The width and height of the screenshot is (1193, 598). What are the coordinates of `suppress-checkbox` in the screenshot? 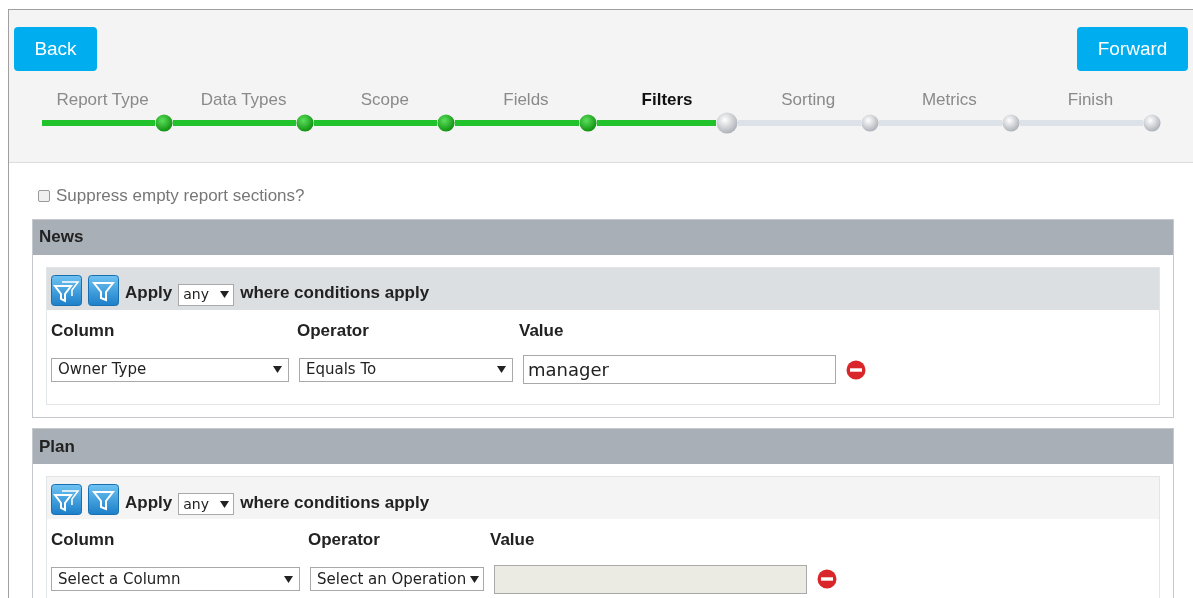 It's located at (44, 195).